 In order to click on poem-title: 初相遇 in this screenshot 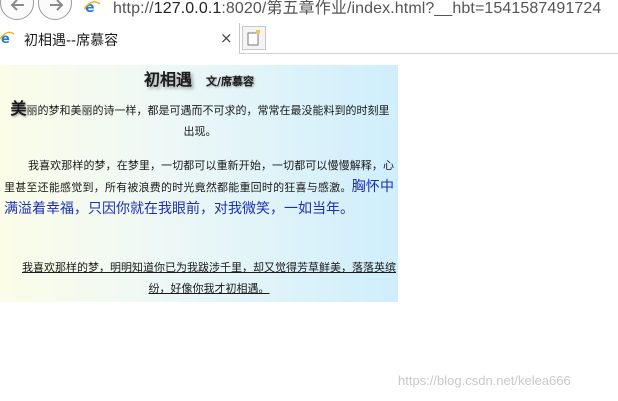, I will do `click(167, 79)`.